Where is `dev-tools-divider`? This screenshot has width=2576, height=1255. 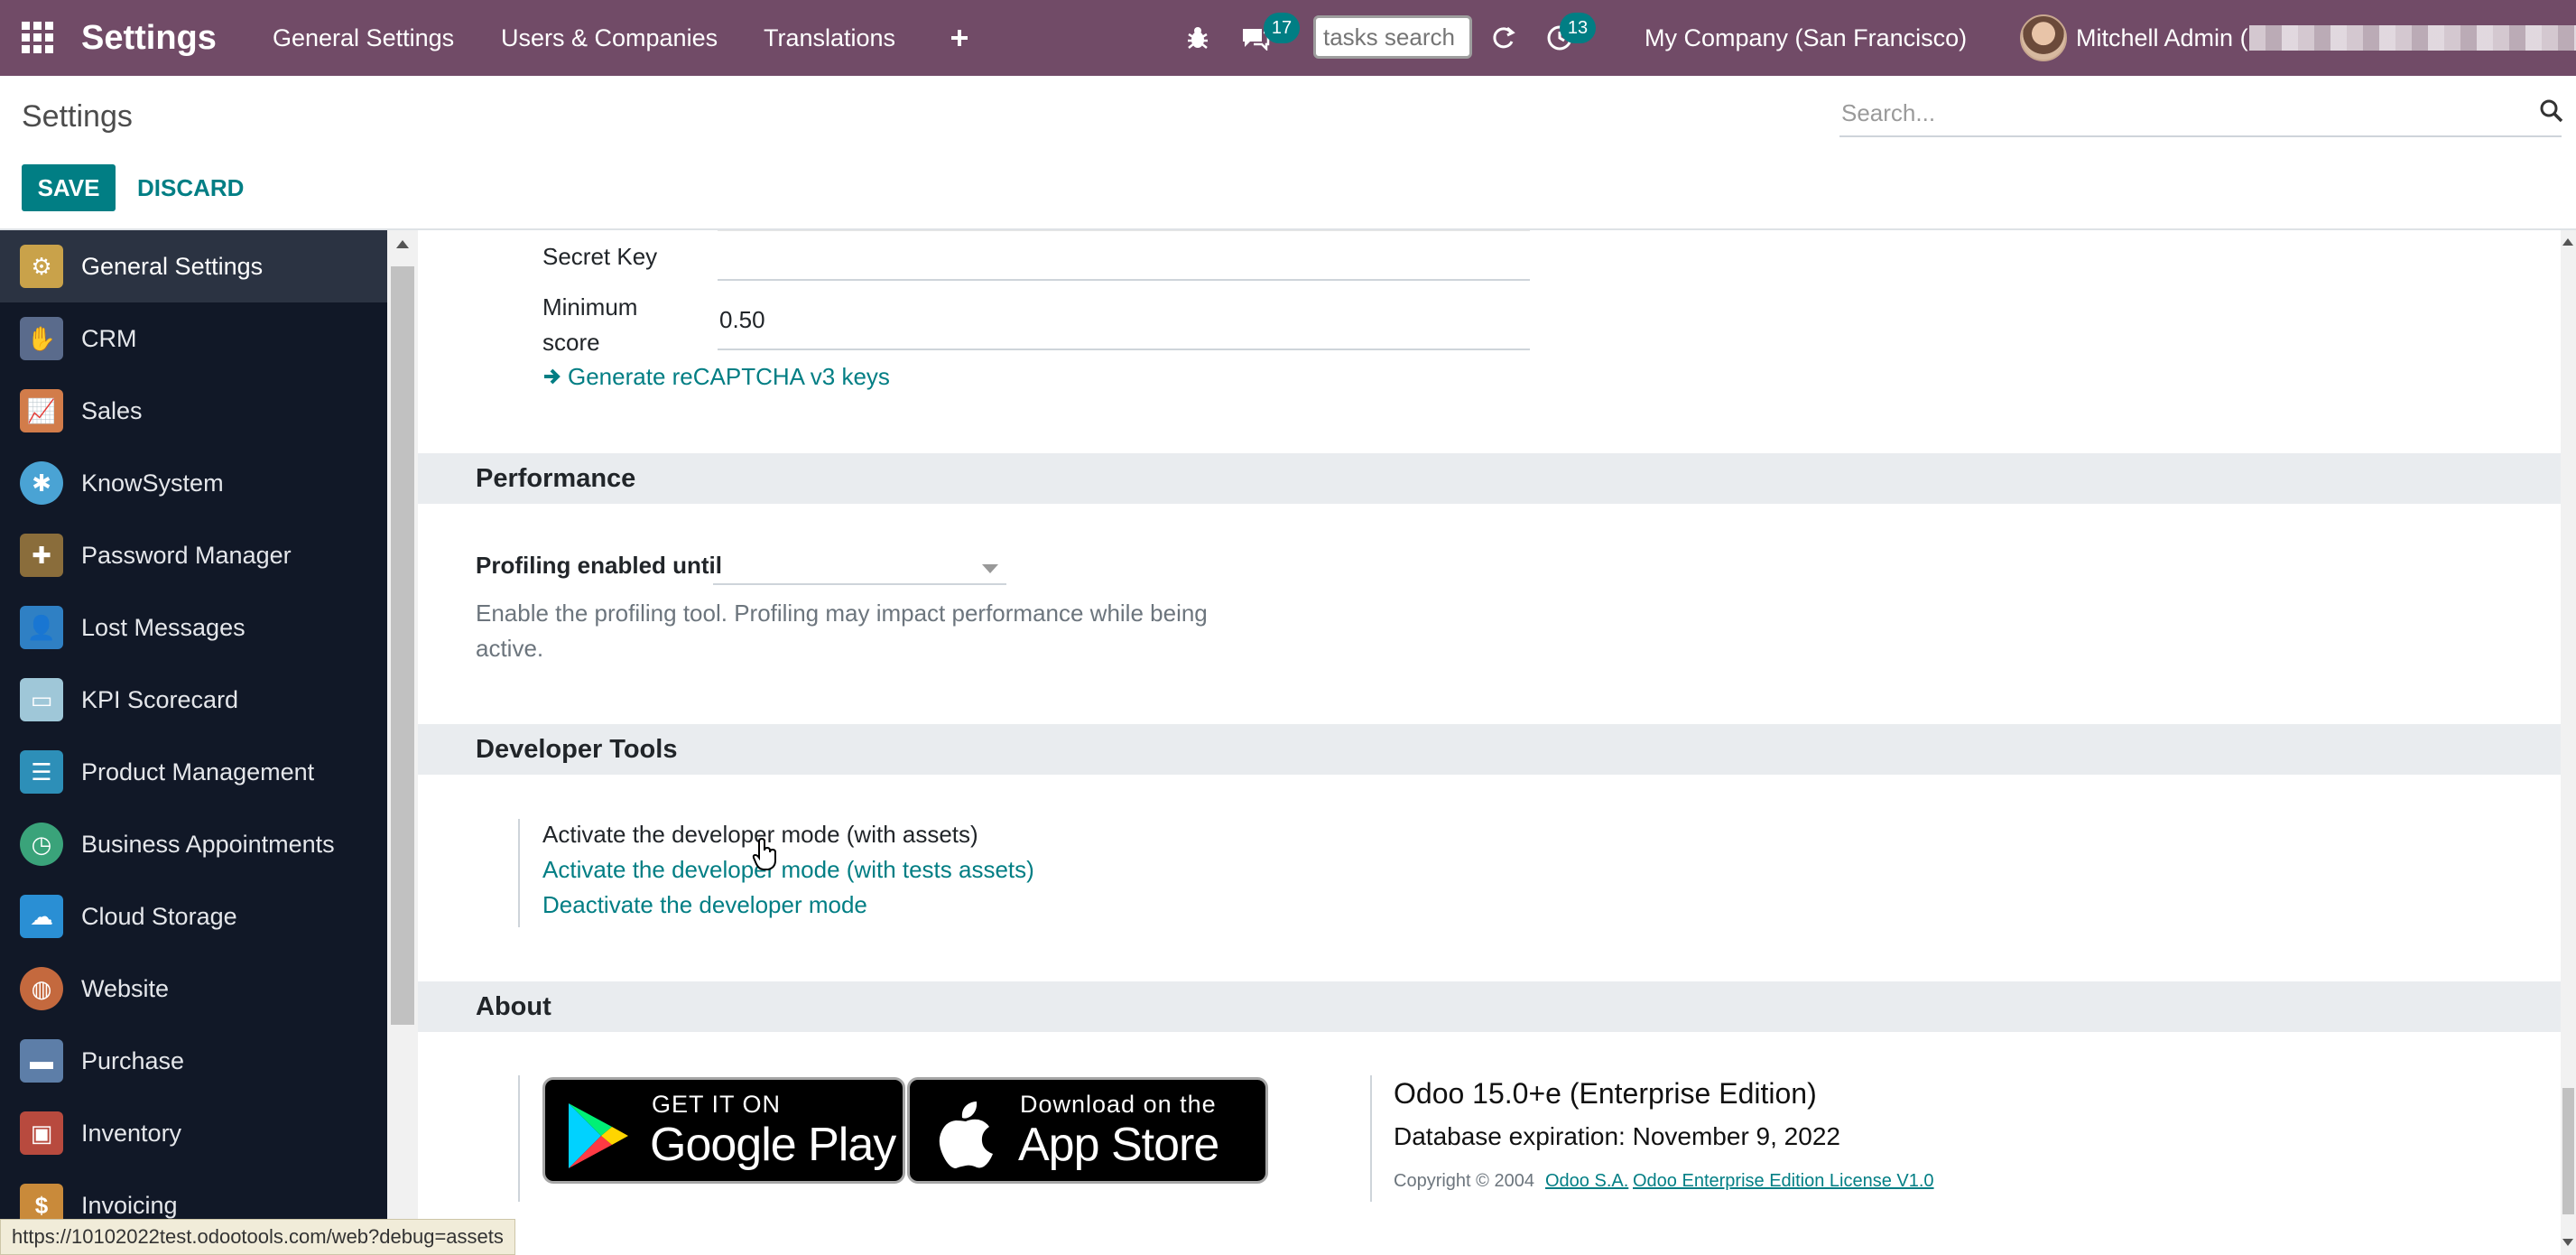 dev-tools-divider is located at coordinates (519, 873).